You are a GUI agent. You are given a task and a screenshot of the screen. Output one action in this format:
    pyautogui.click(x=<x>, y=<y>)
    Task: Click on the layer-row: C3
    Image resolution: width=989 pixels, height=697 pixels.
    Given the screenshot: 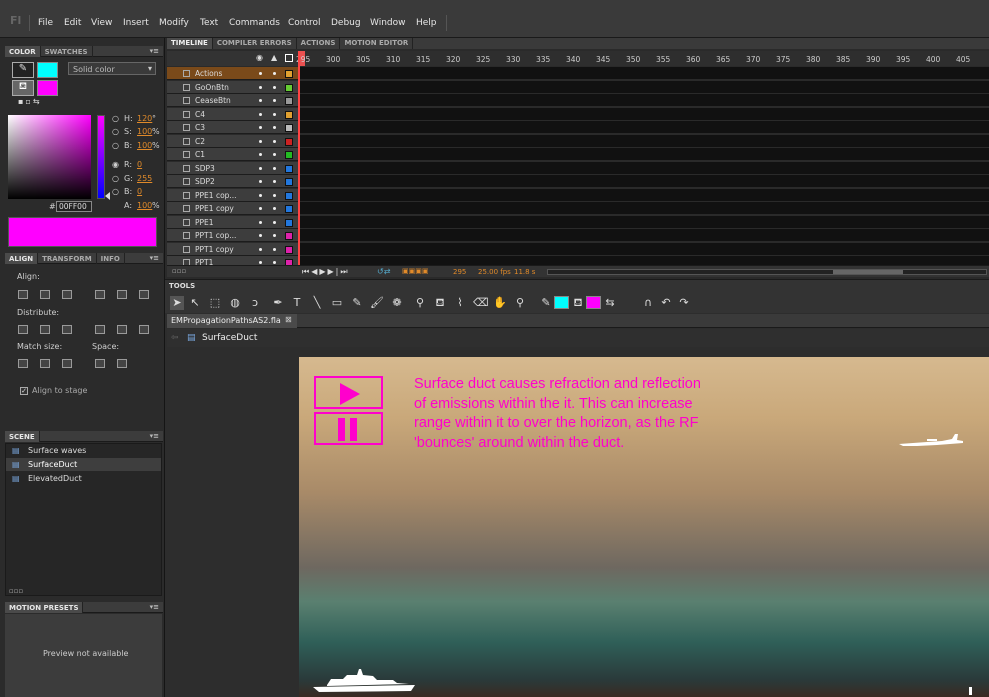 What is the action you would take?
    pyautogui.click(x=233, y=127)
    